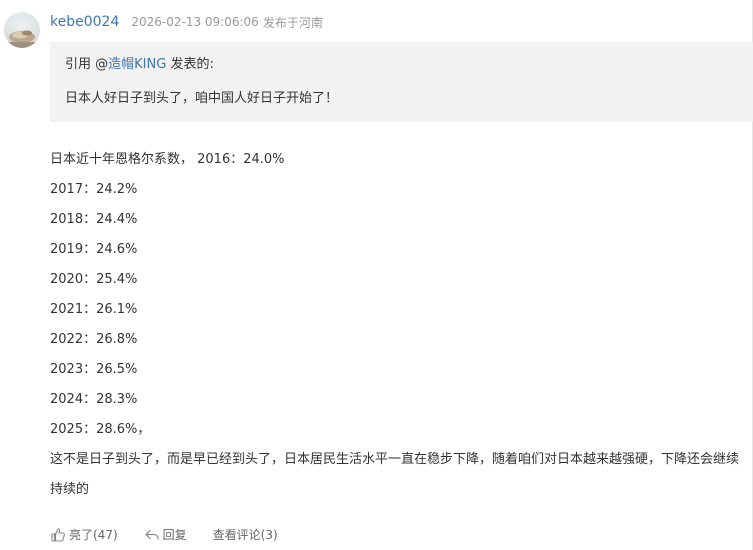  I want to click on quote-author-link: 造帽KING, so click(137, 64).